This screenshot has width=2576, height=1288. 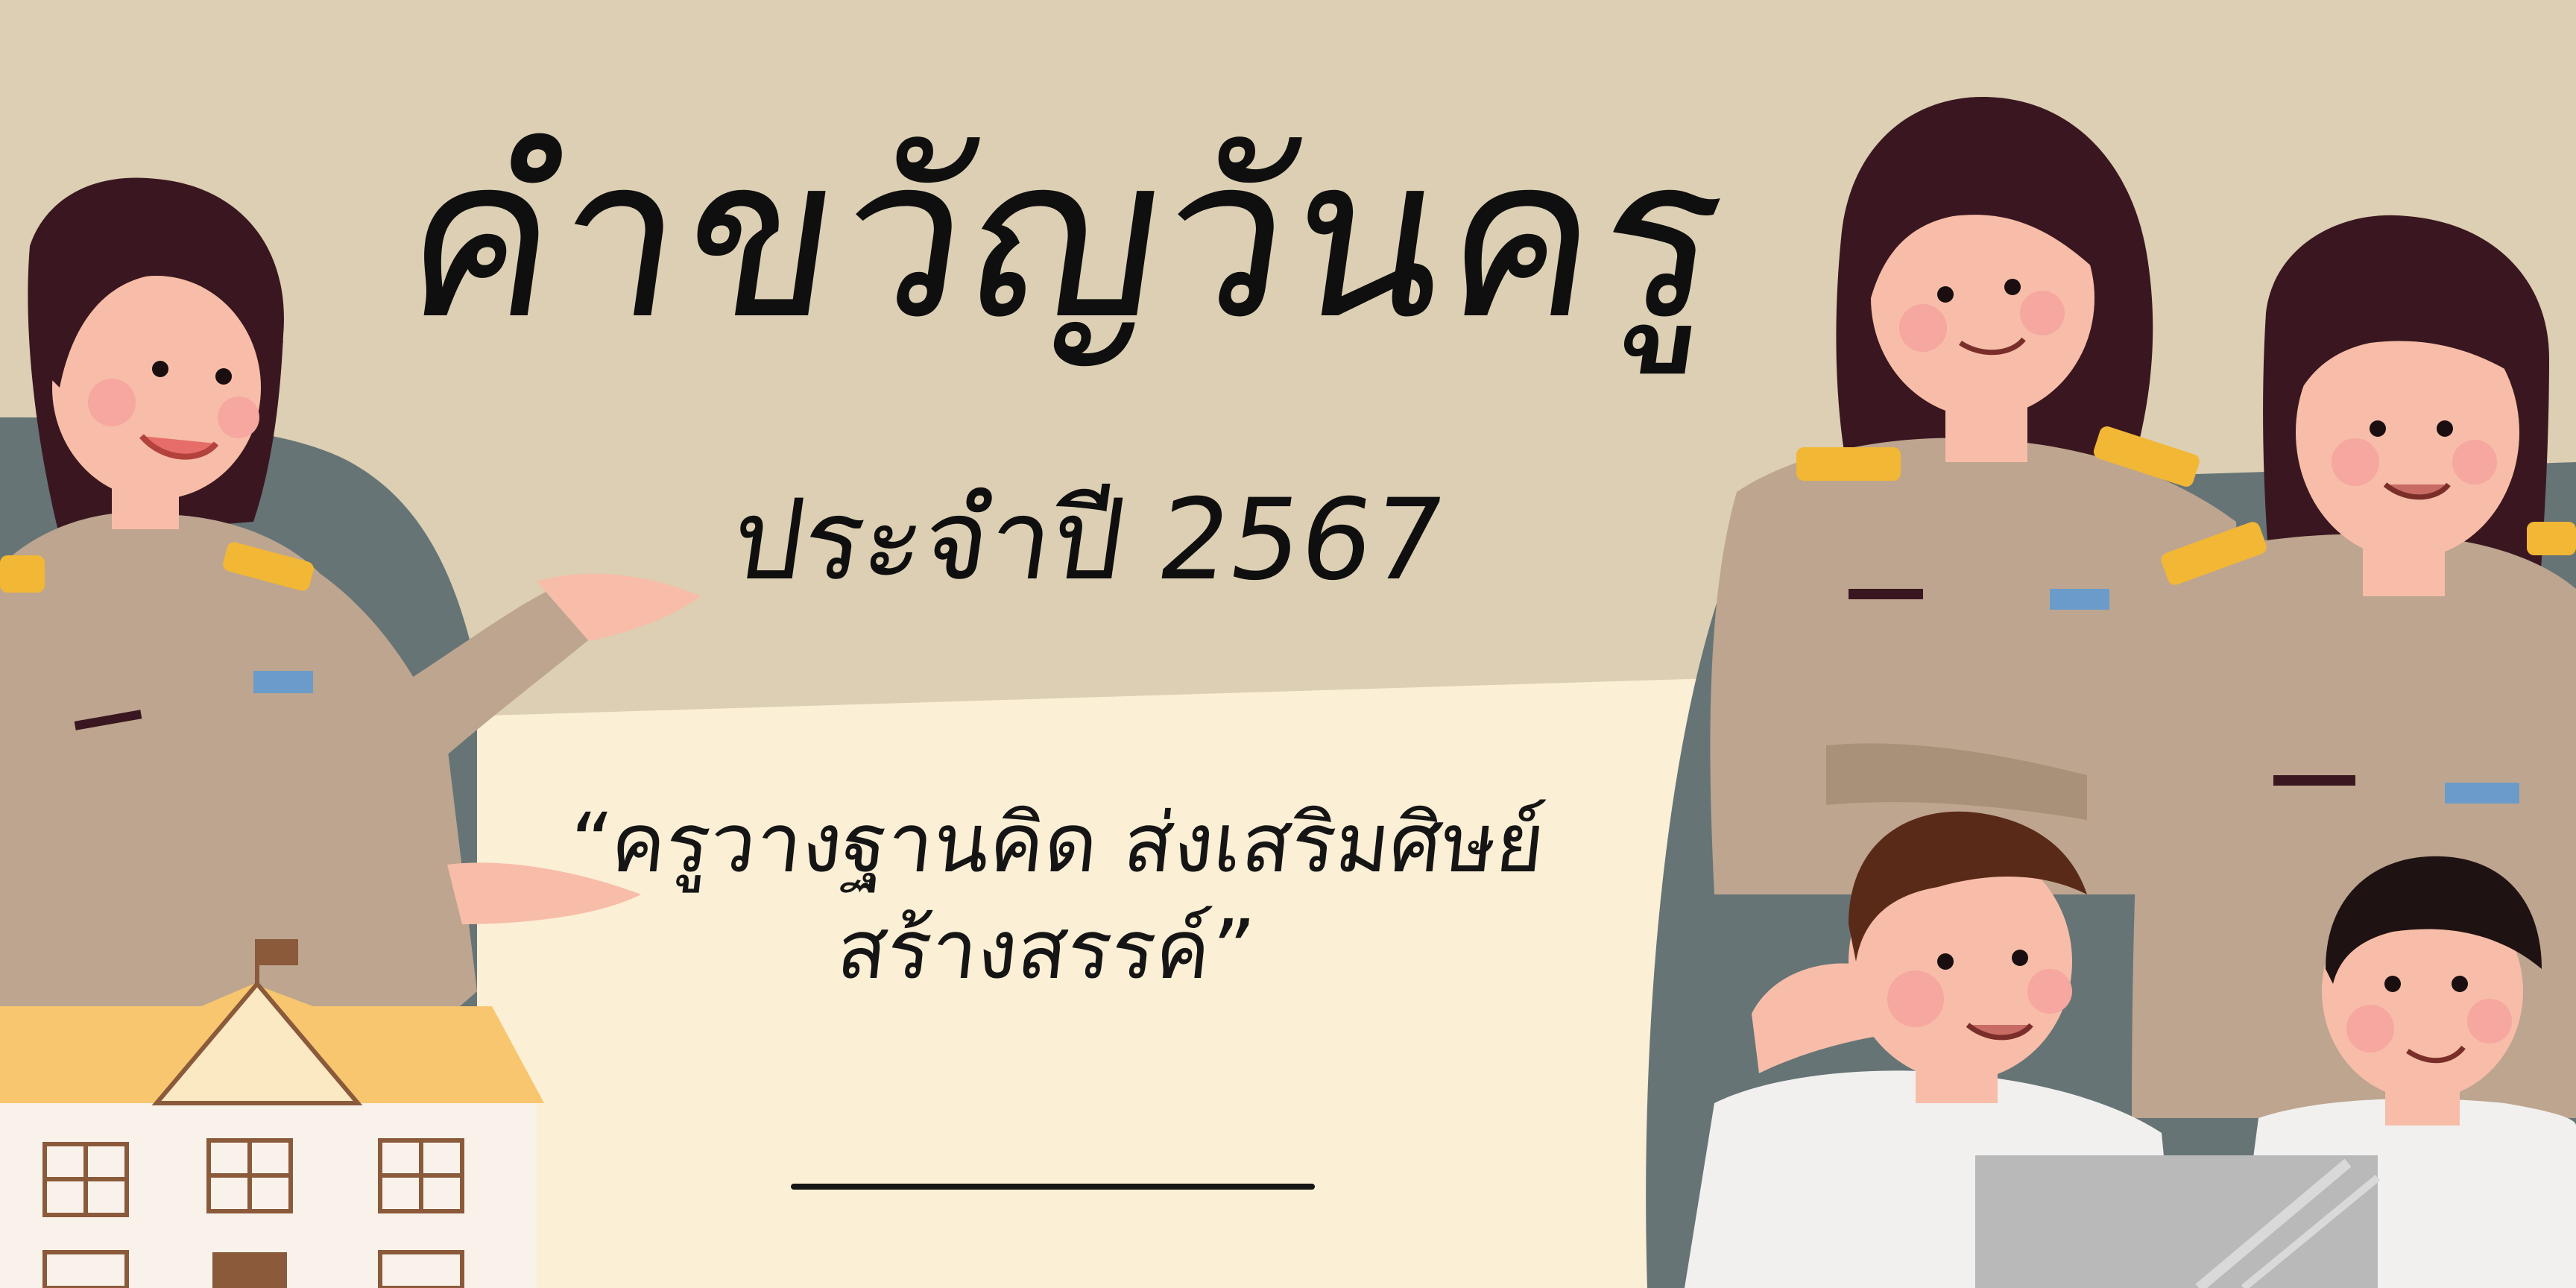 I want to click on motto-line-1: “ครูวางฐานคิด ส่งเสริมศิษย์, so click(x=1057, y=843).